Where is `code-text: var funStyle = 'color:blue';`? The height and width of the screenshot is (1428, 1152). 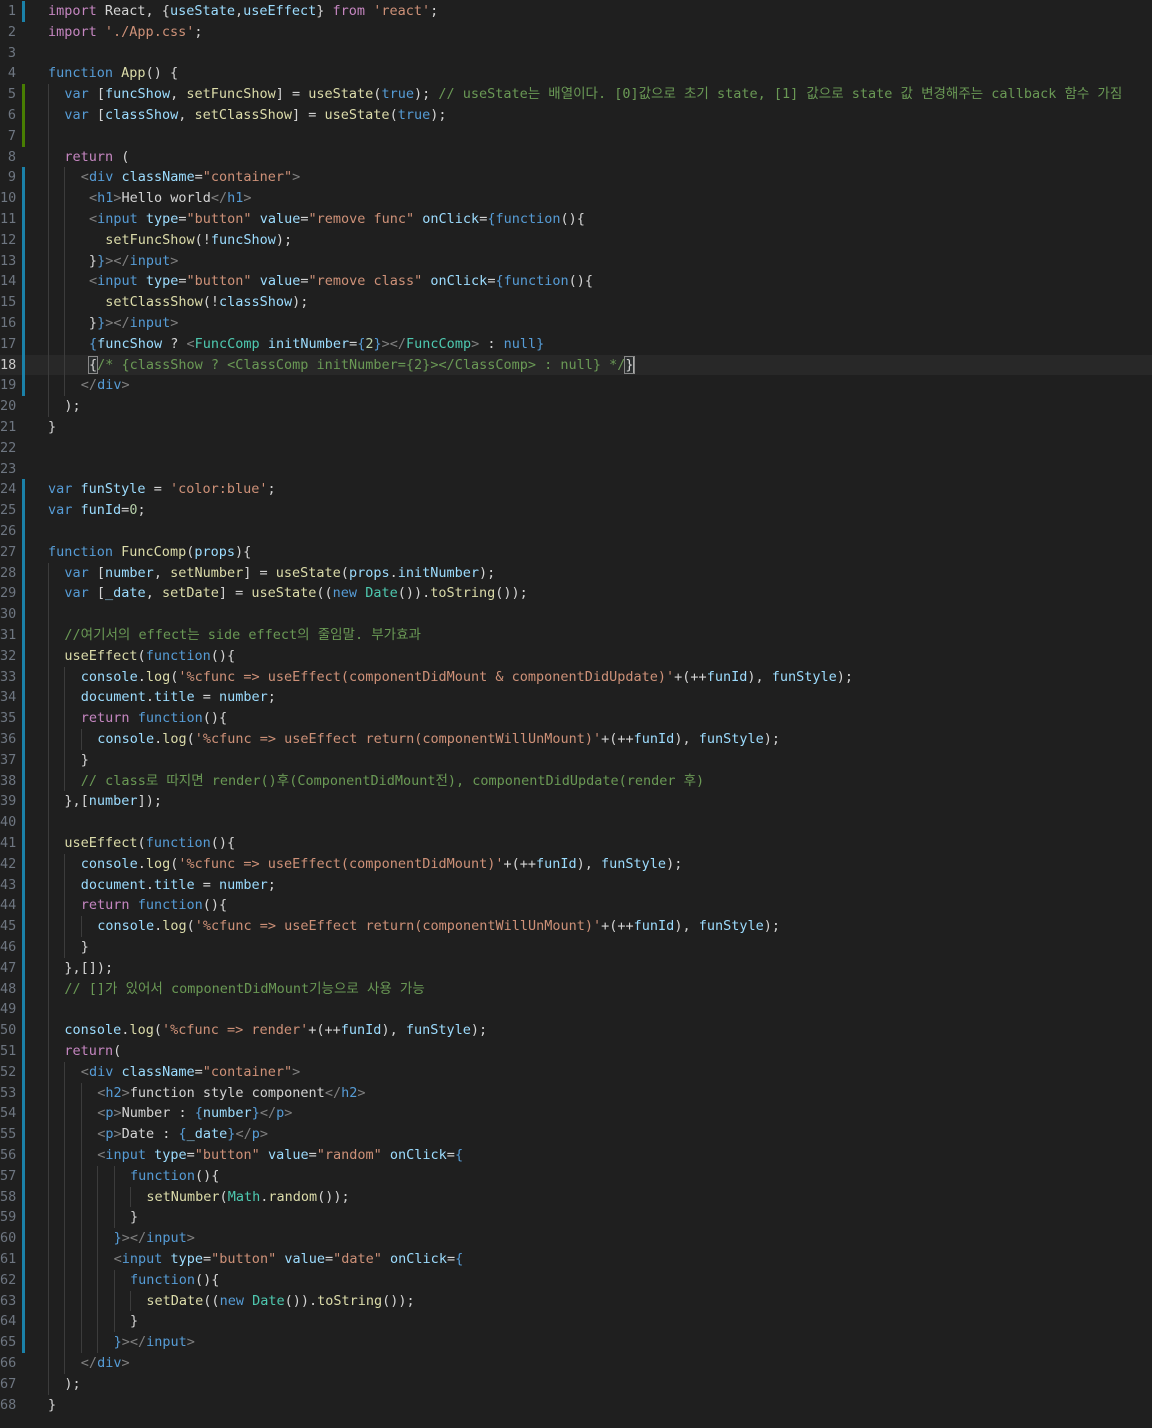 code-text: var funStyle = 'color:blue'; is located at coordinates (162, 489).